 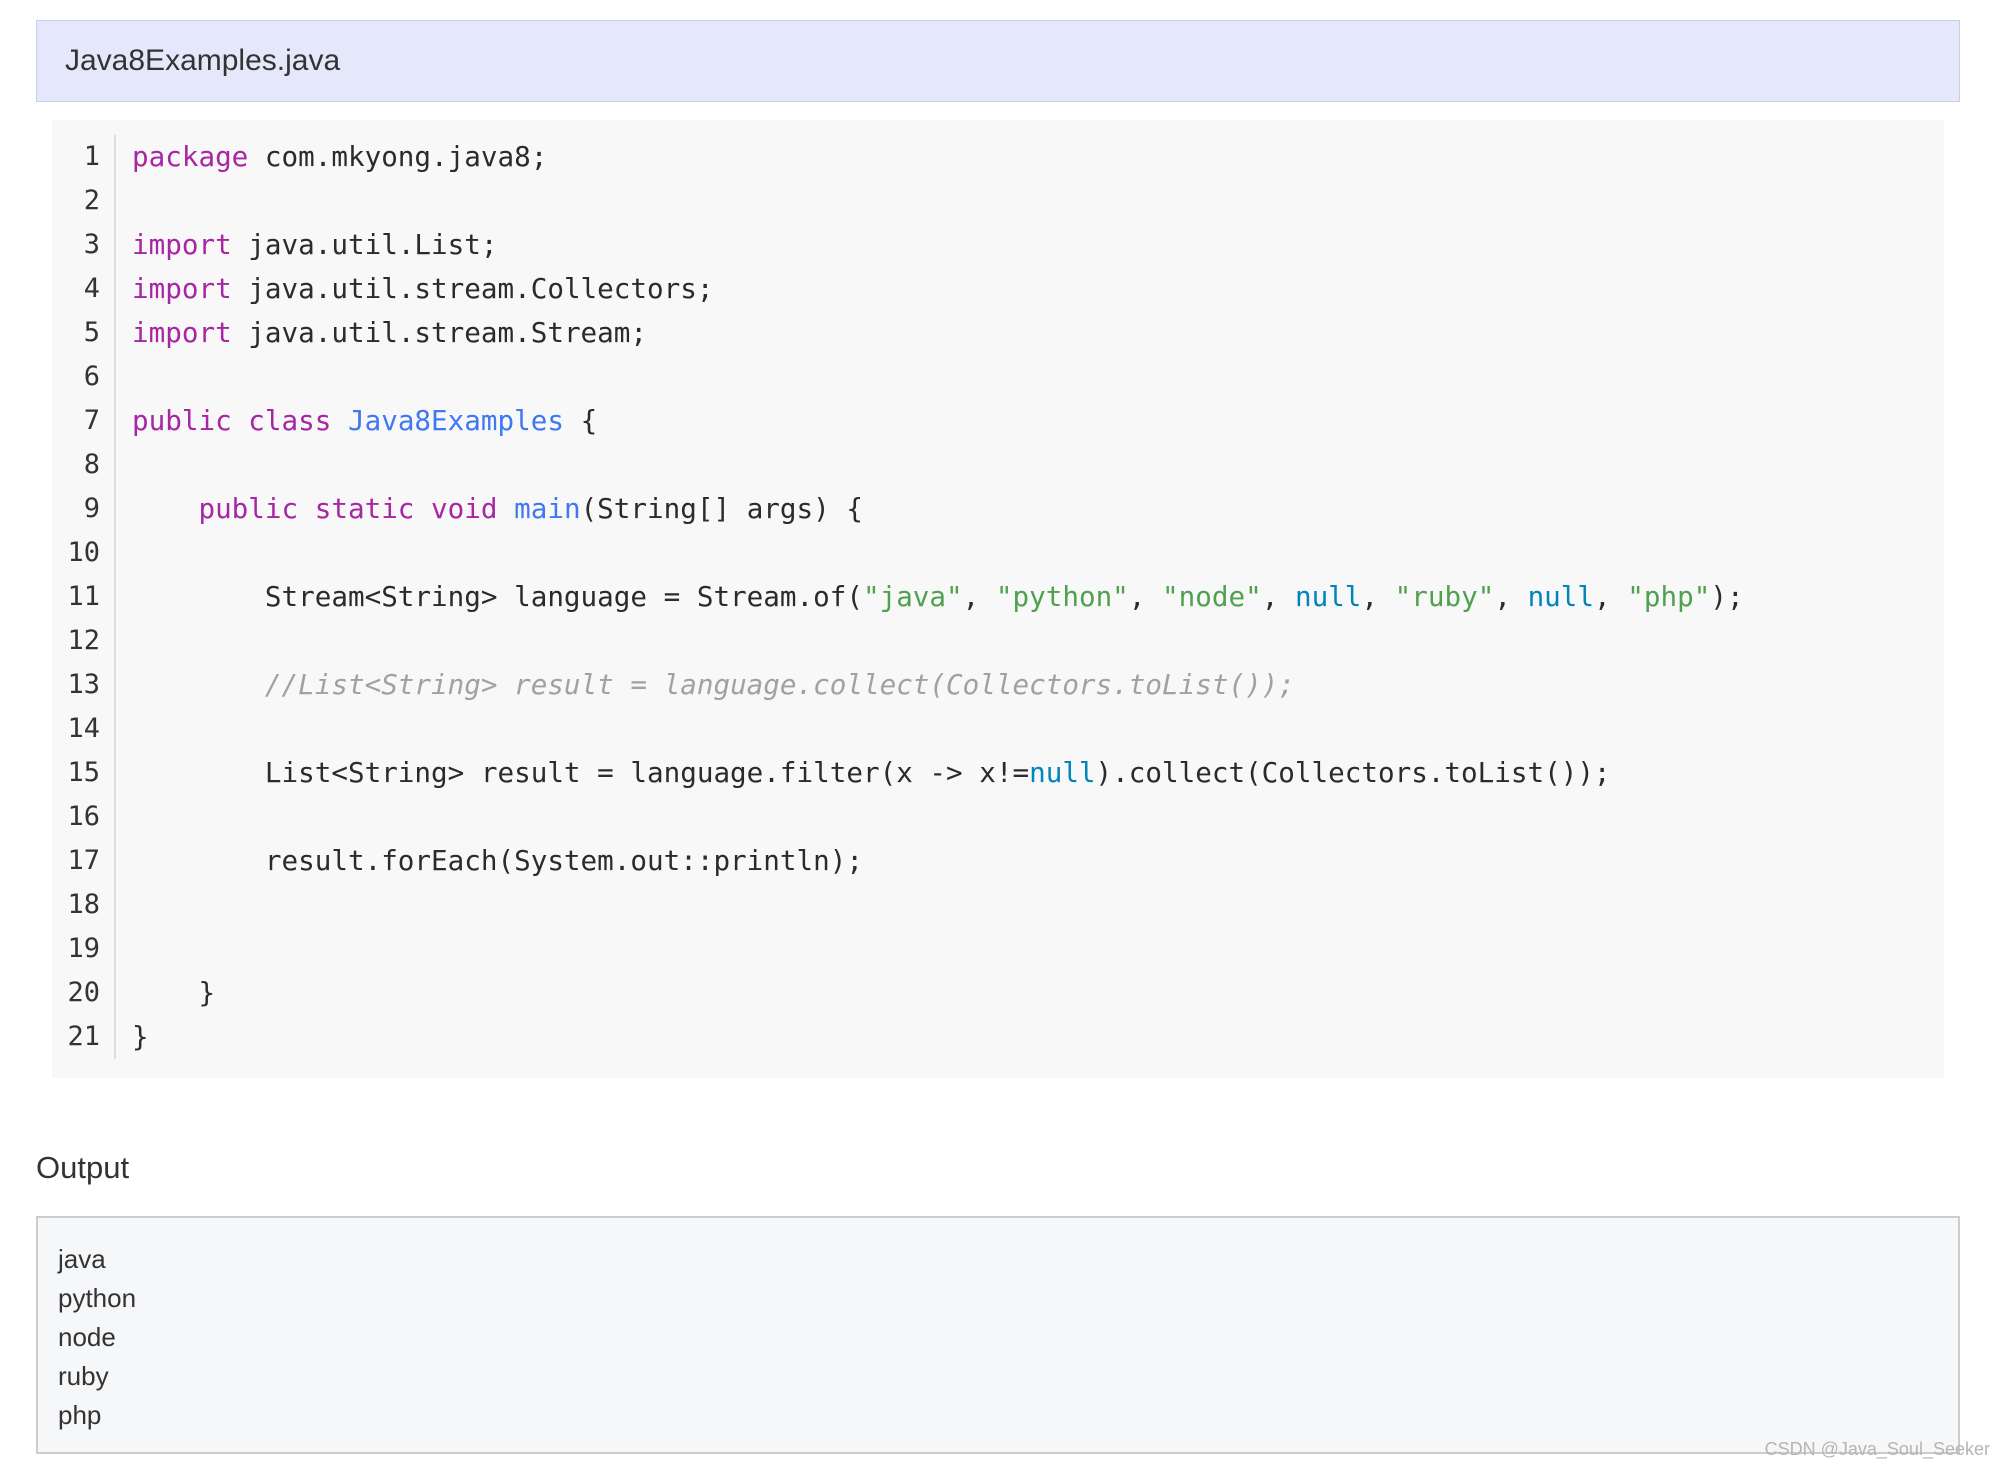 I want to click on line-number: 11, so click(x=83, y=596).